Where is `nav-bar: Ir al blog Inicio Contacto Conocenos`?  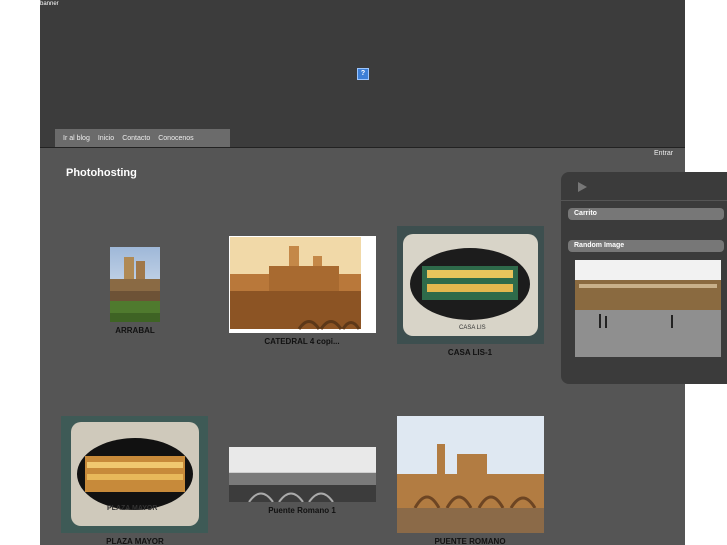 nav-bar: Ir al blog Inicio Contacto Conocenos is located at coordinates (142, 138).